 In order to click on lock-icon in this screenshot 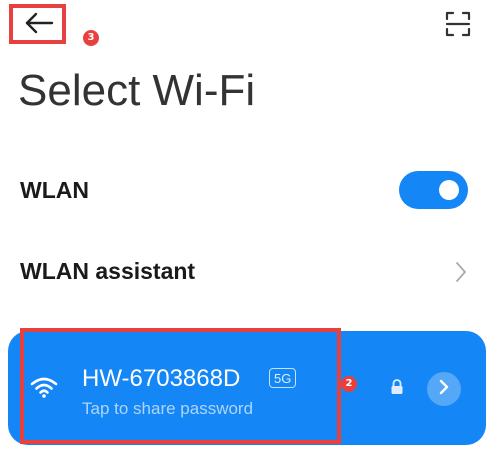, I will do `click(397, 387)`.